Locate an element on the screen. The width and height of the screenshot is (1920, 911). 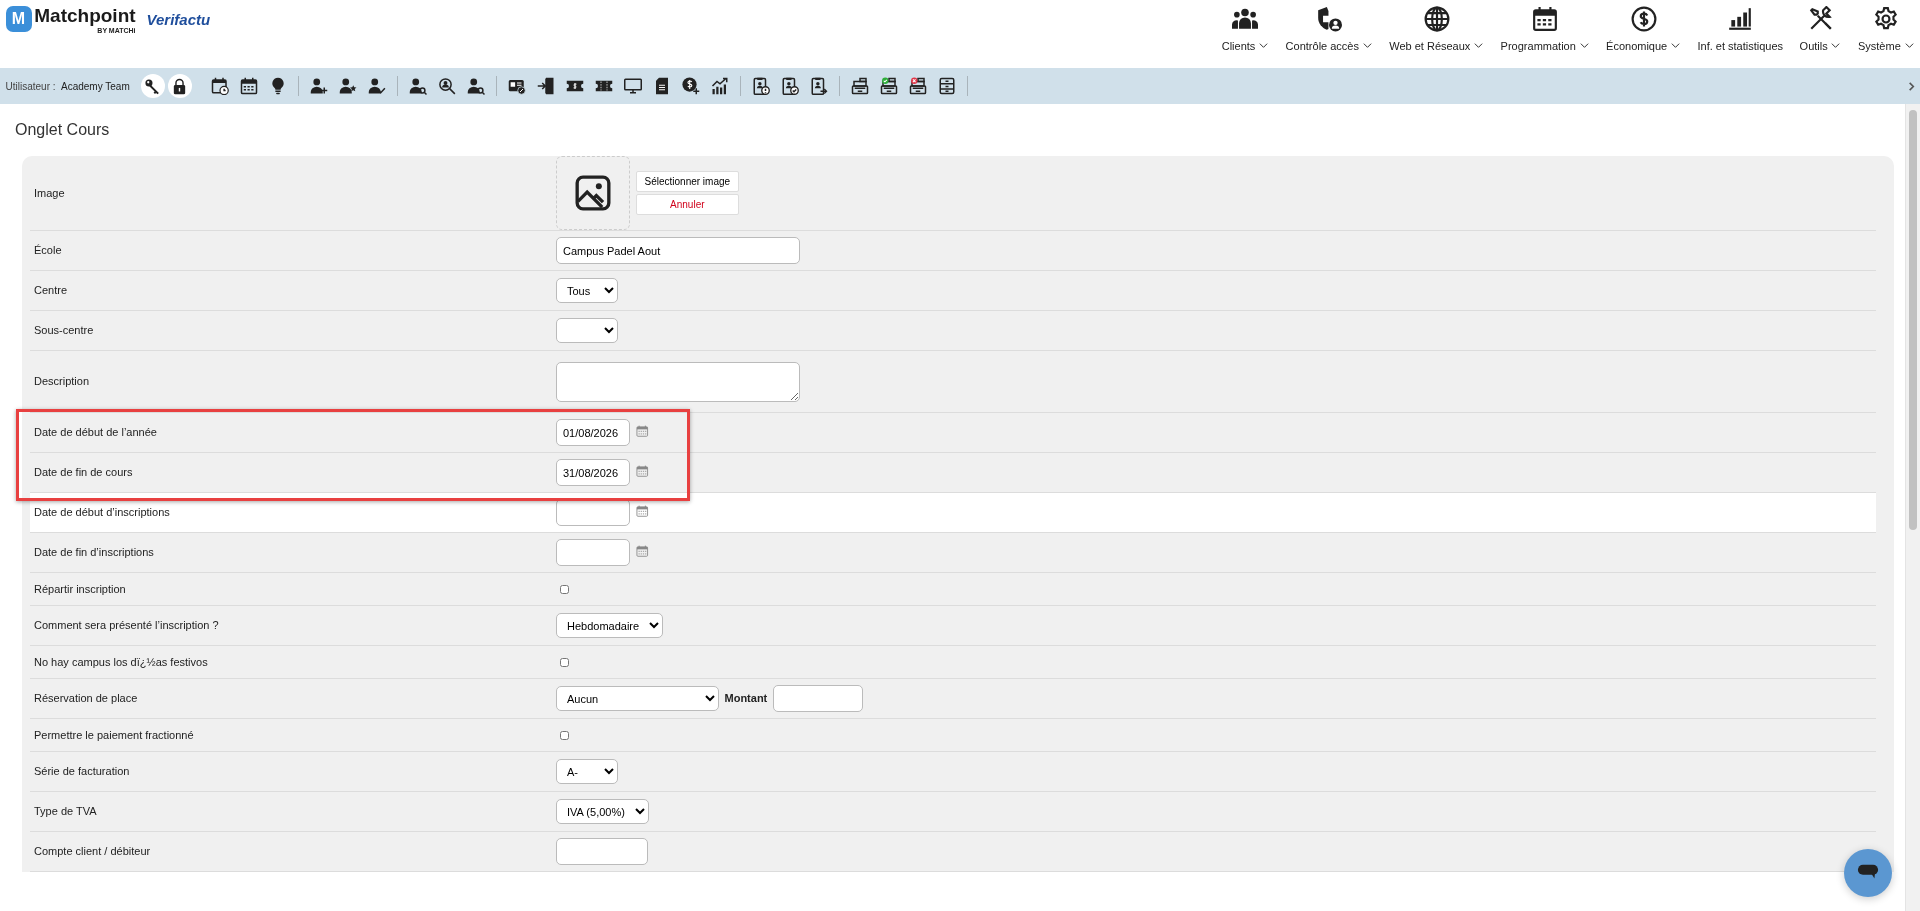
field-label: Image is located at coordinates (50, 193).